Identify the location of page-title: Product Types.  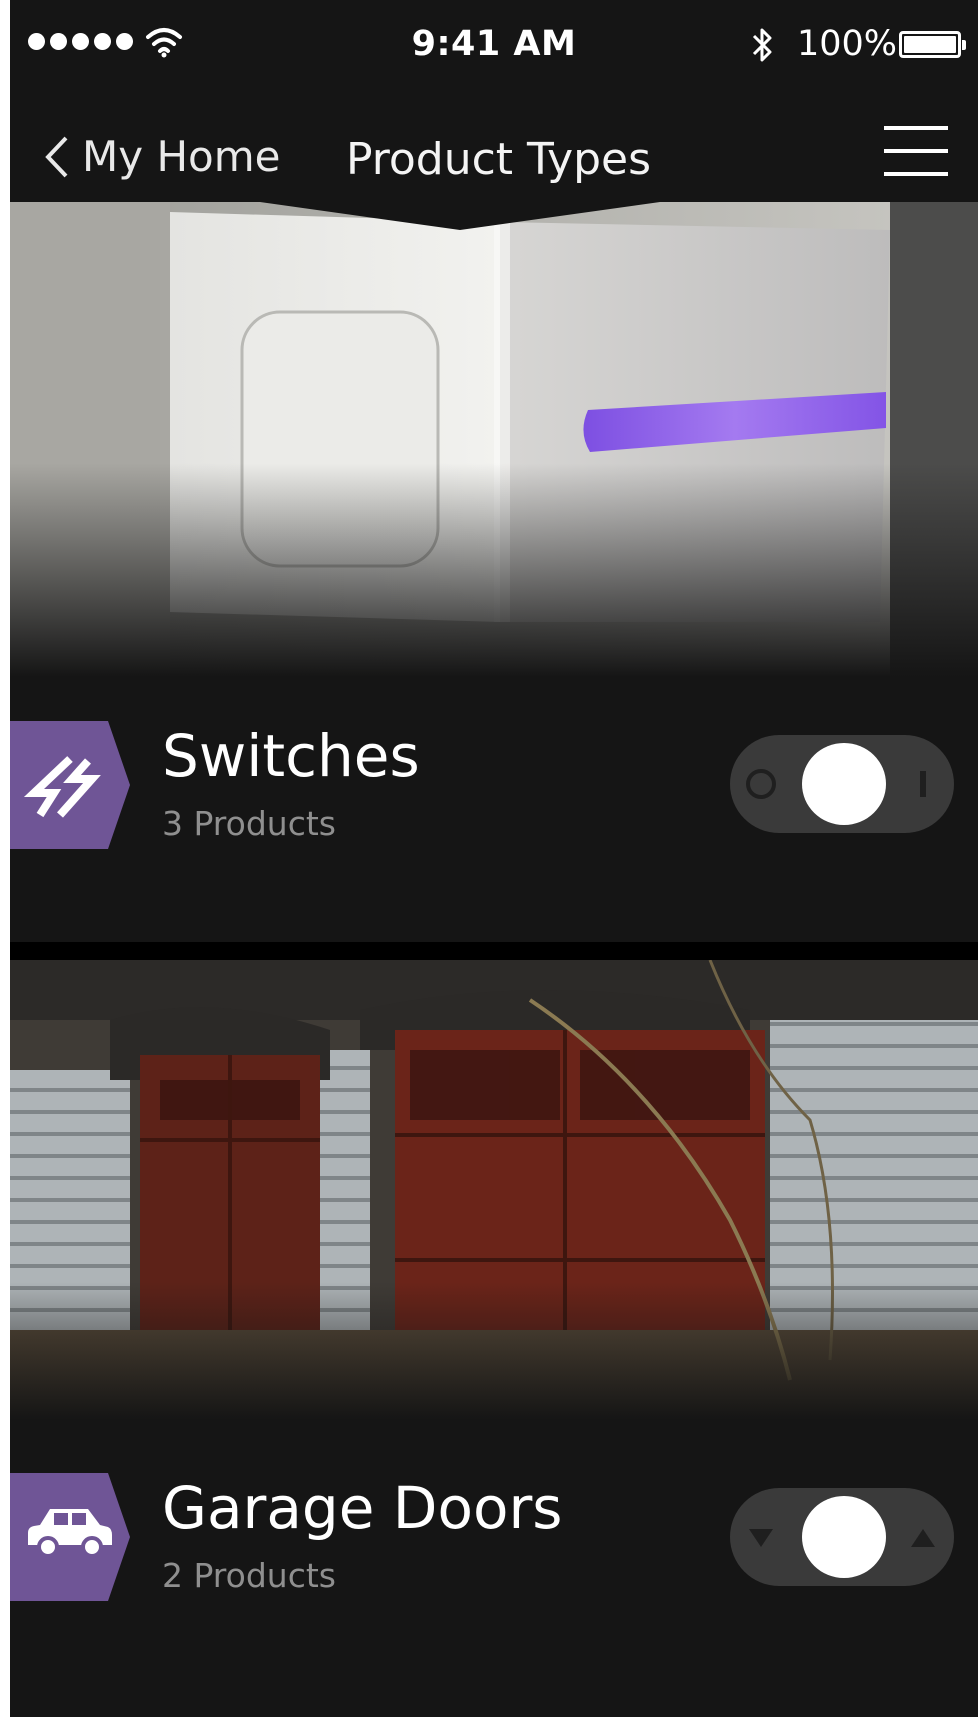
(499, 159).